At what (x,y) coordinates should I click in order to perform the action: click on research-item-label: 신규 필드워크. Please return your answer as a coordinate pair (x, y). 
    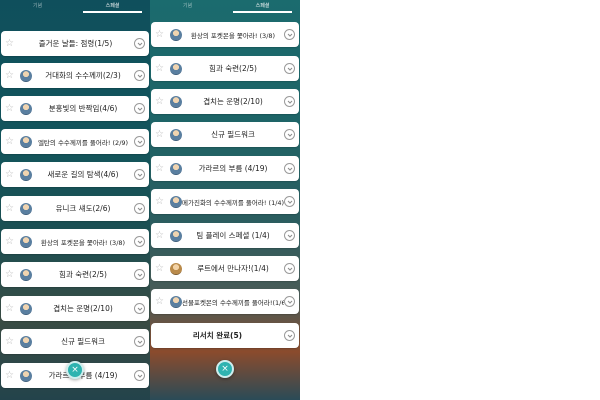
    Looking at the image, I should click on (233, 134).